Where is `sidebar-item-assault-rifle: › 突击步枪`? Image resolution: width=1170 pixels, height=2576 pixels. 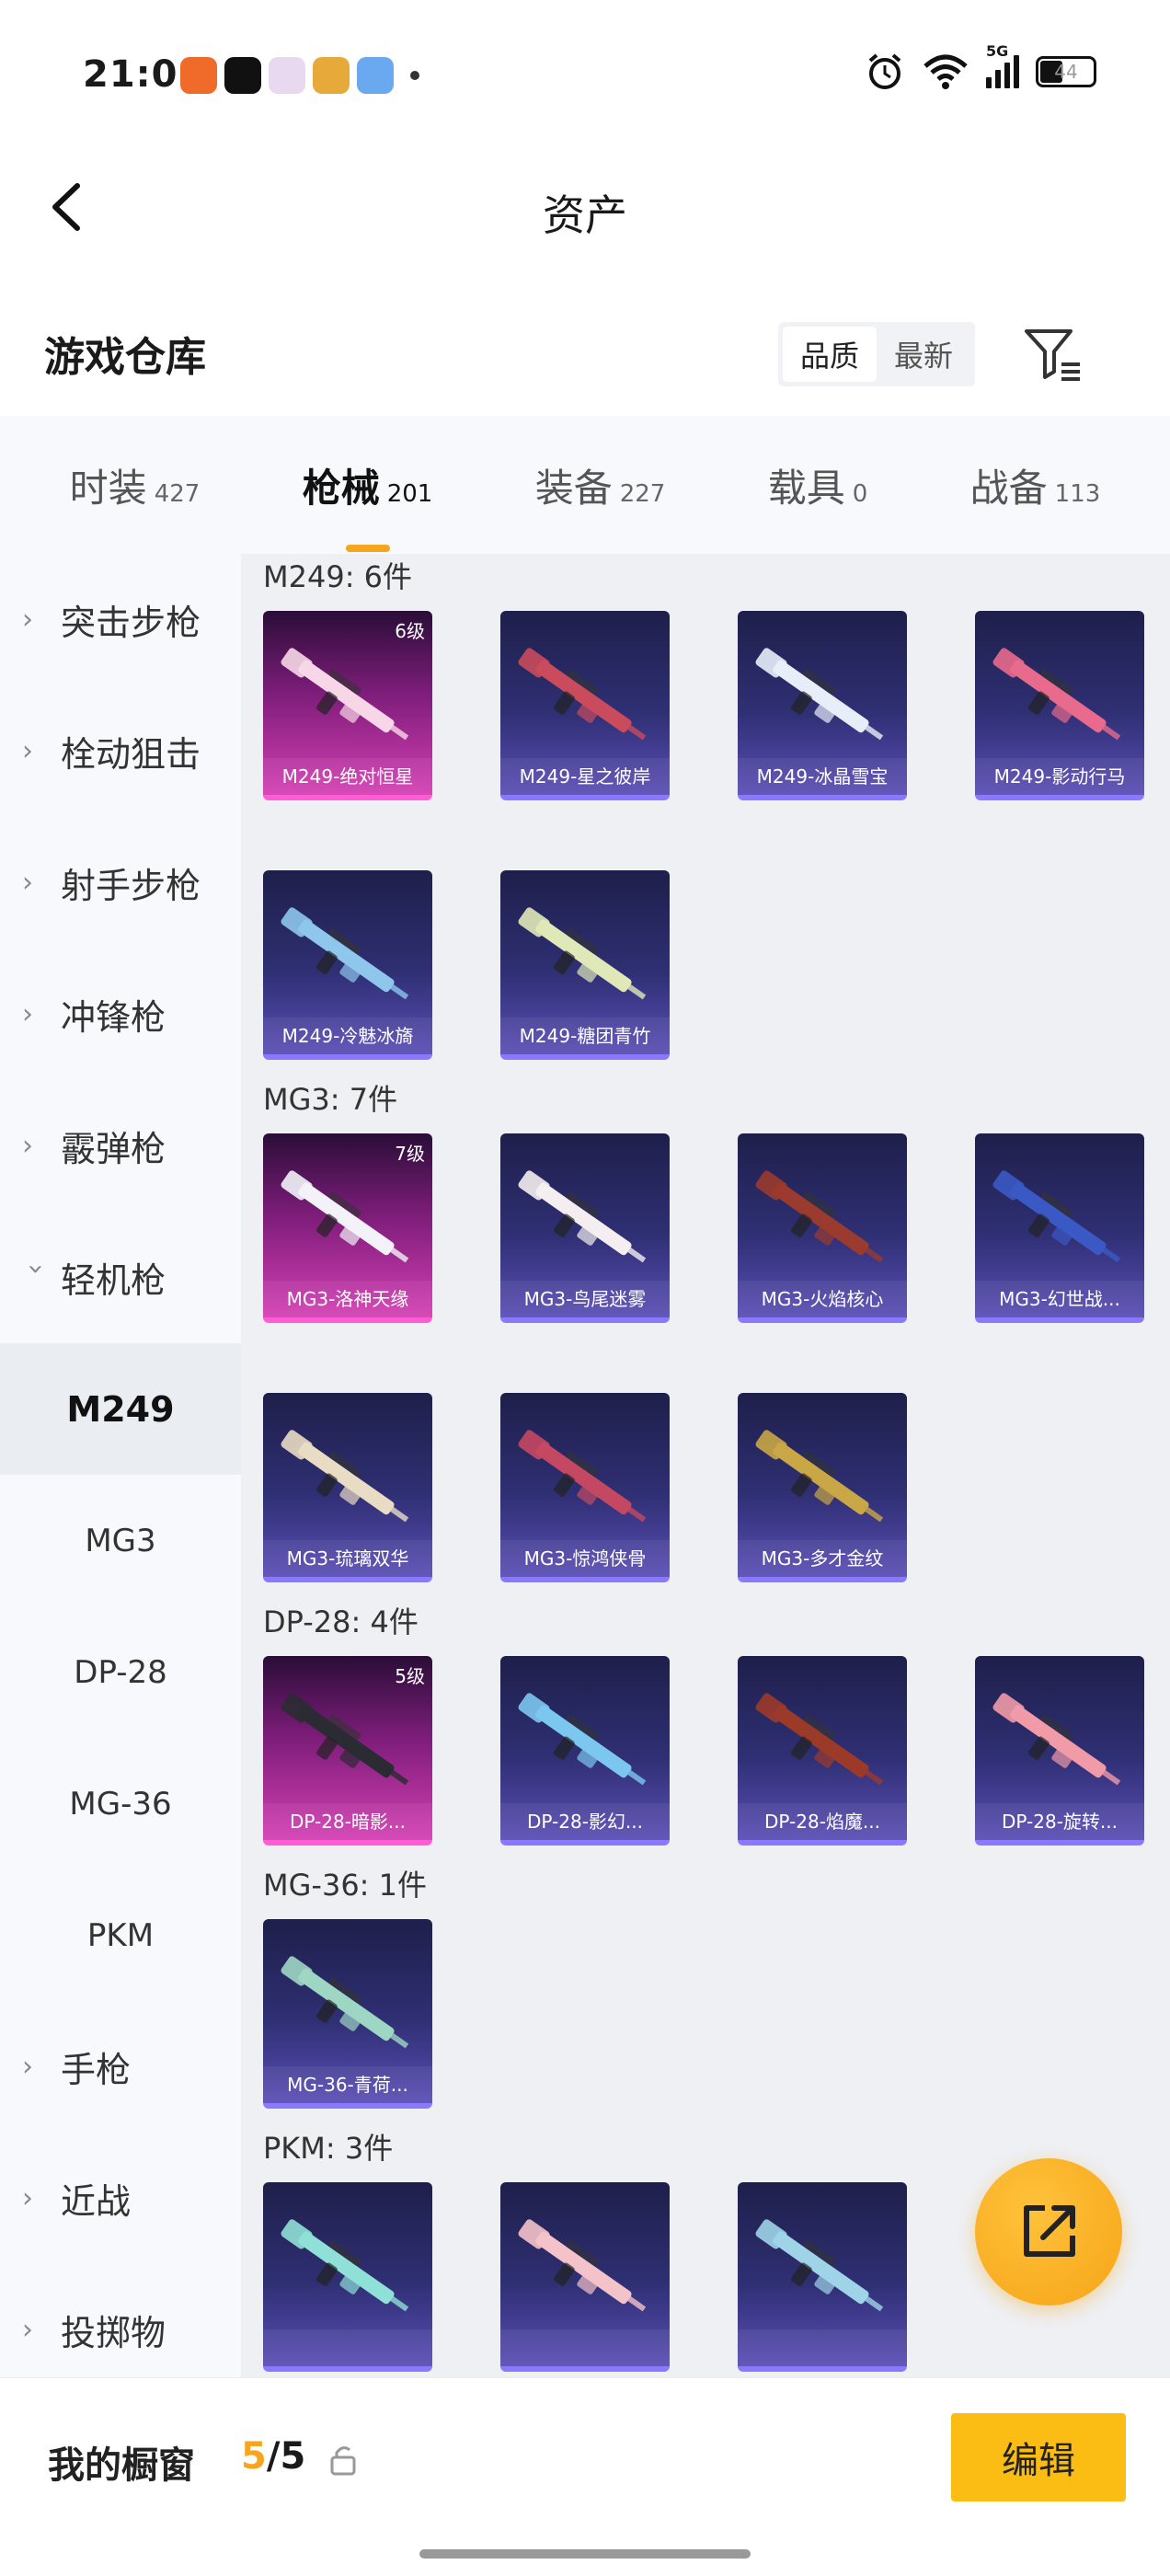
sidebar-item-assault-rifle: › 突击步枪 is located at coordinates (120, 619).